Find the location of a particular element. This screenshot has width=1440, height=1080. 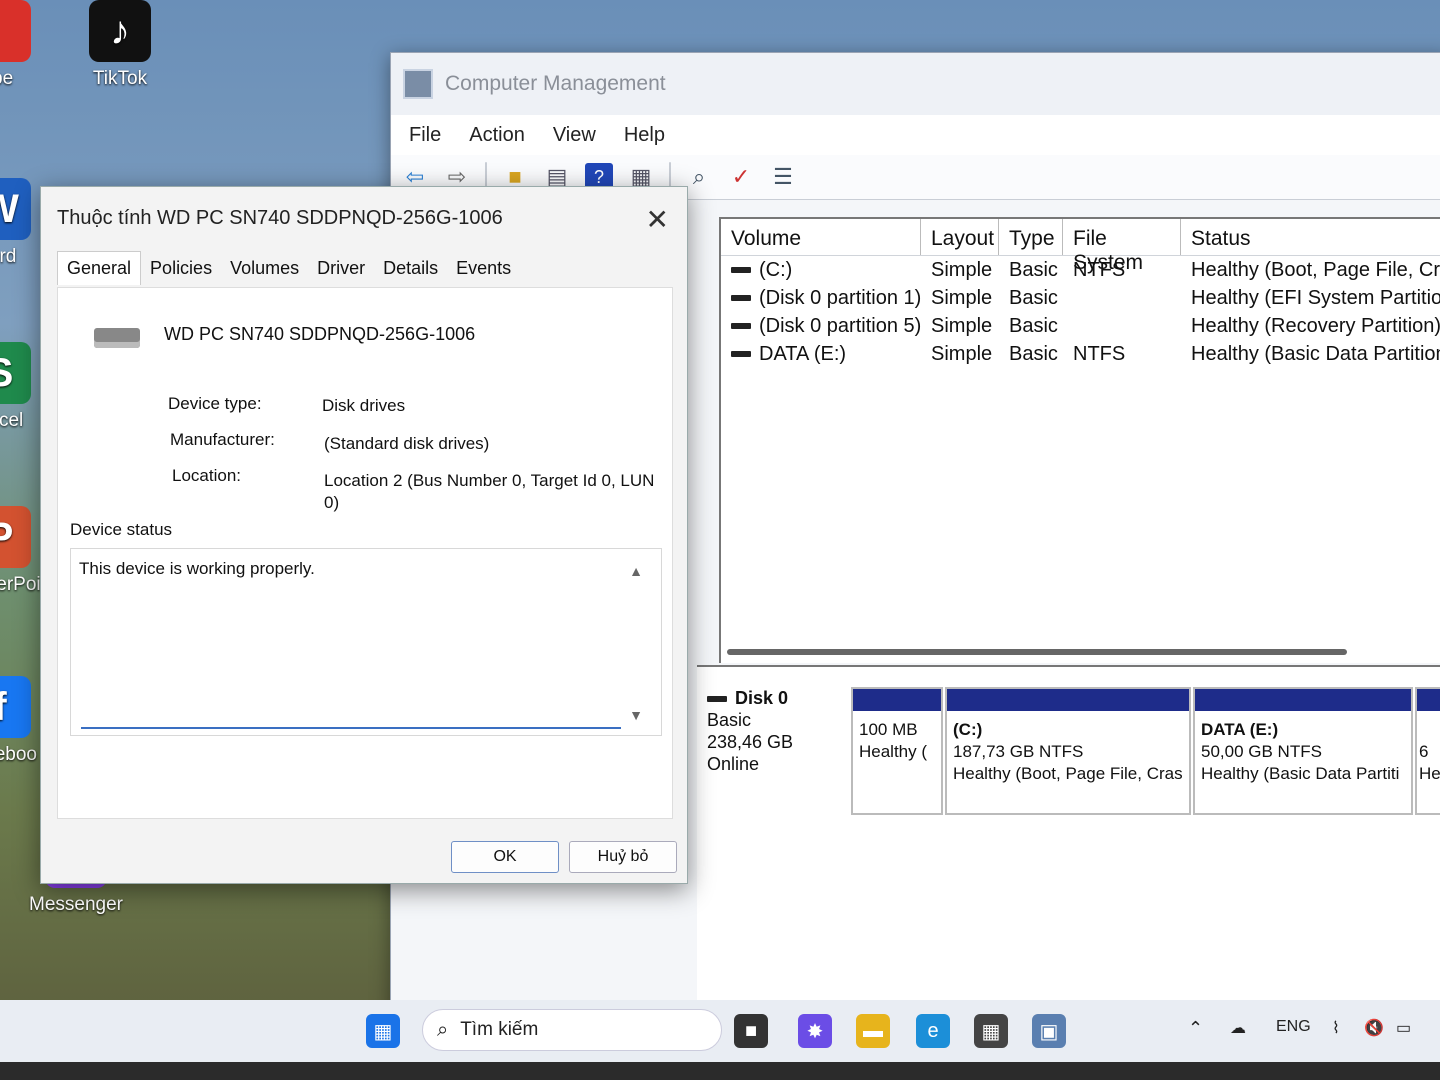

tab-driver: Driver is located at coordinates (341, 268).